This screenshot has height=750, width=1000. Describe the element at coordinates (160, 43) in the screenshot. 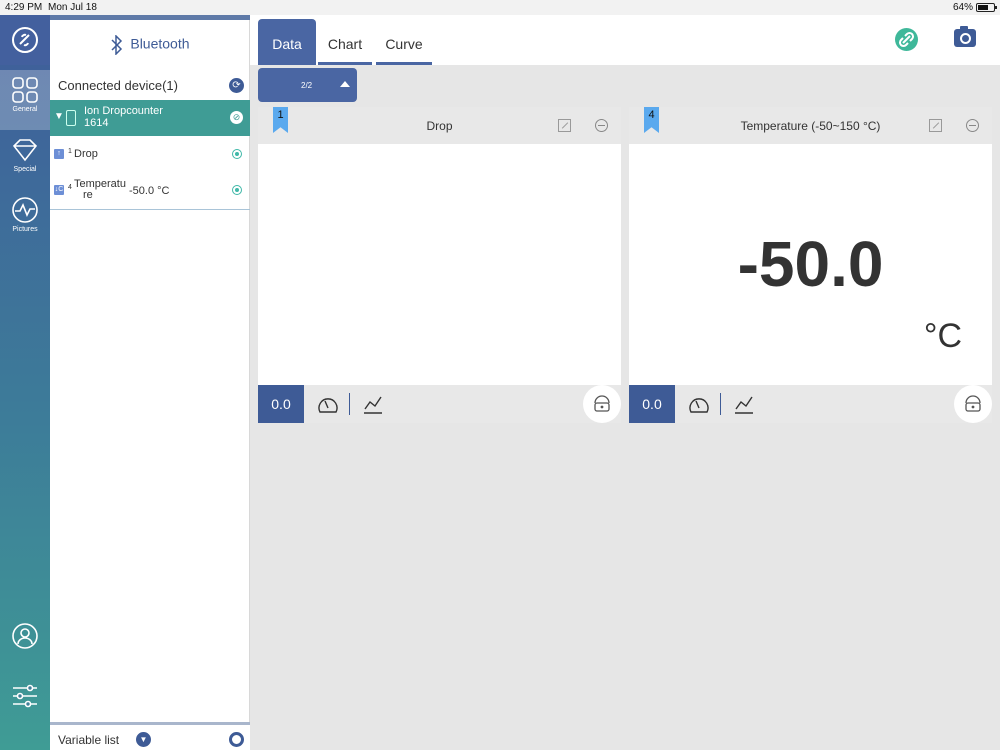

I see `bluetooth-title: Bluetooth` at that location.